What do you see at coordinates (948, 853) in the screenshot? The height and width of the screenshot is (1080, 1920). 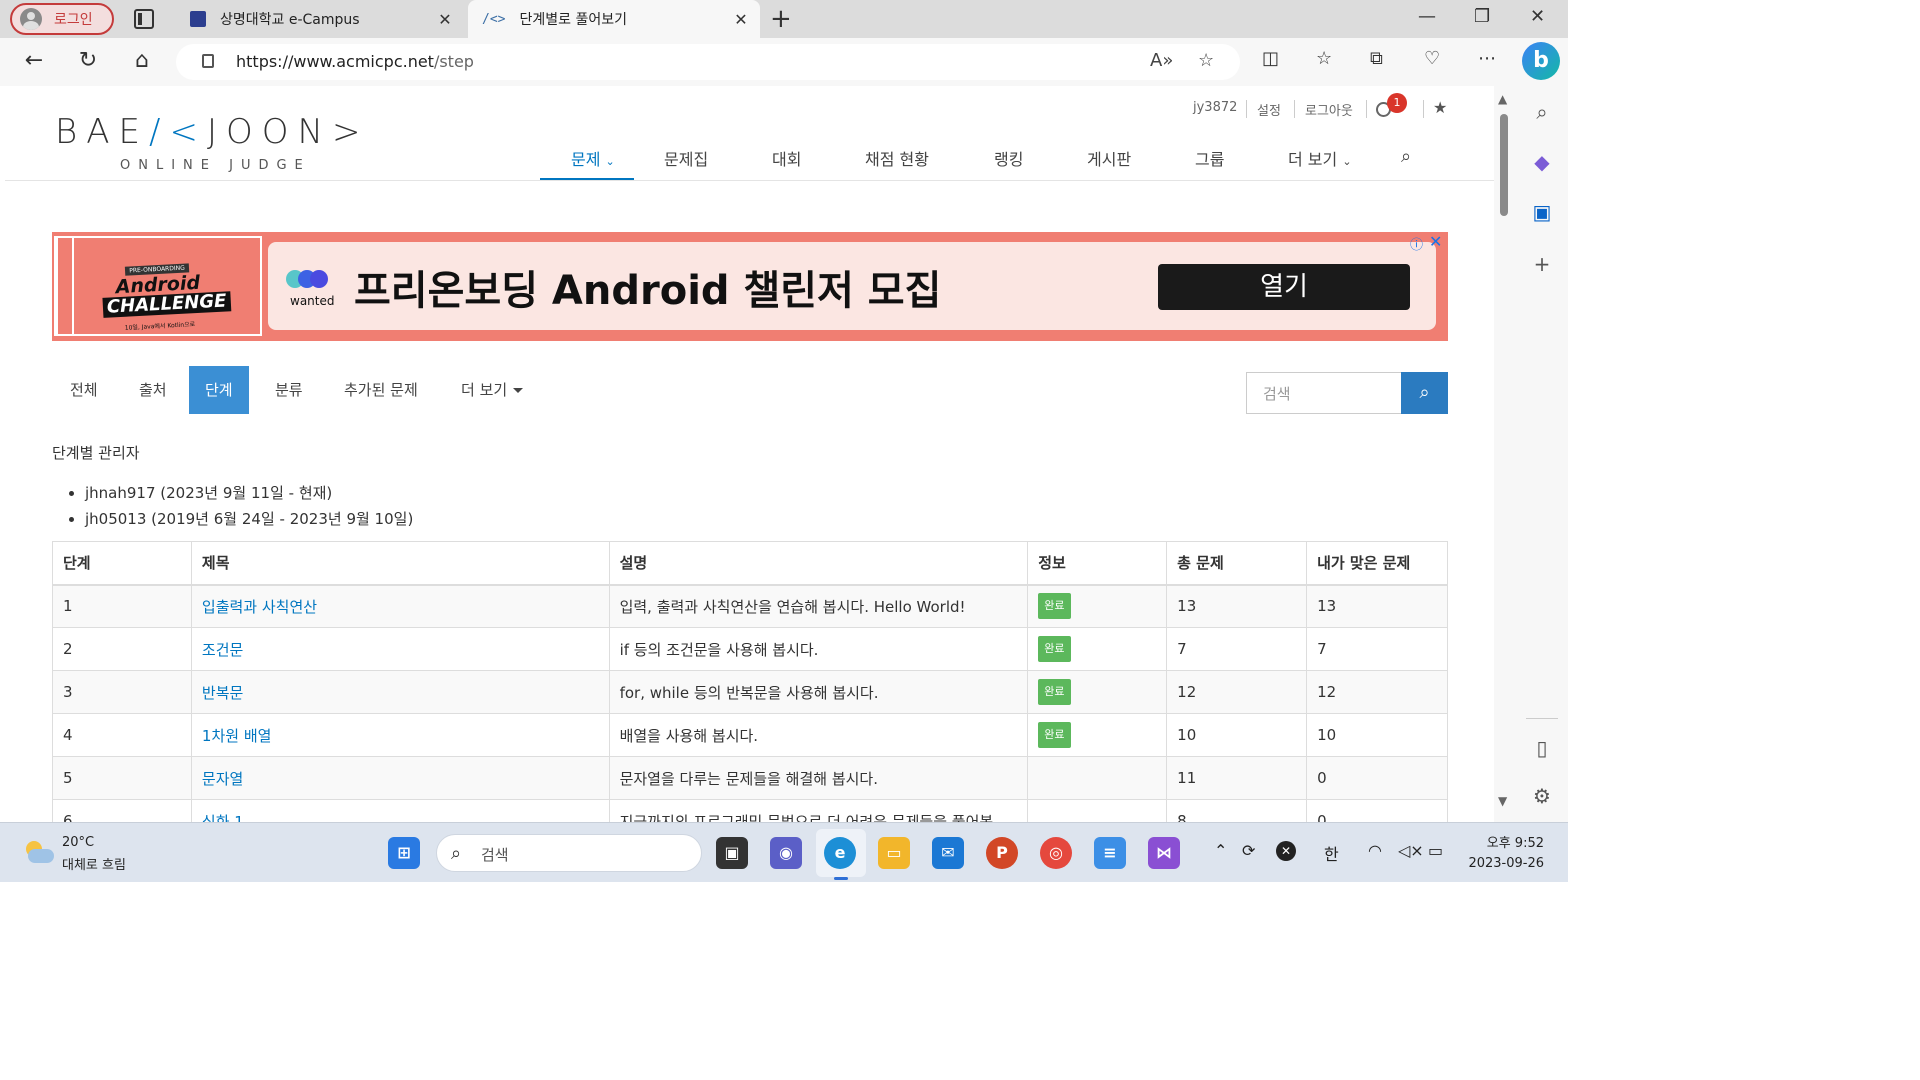 I see `mail-icon: ✉` at bounding box center [948, 853].